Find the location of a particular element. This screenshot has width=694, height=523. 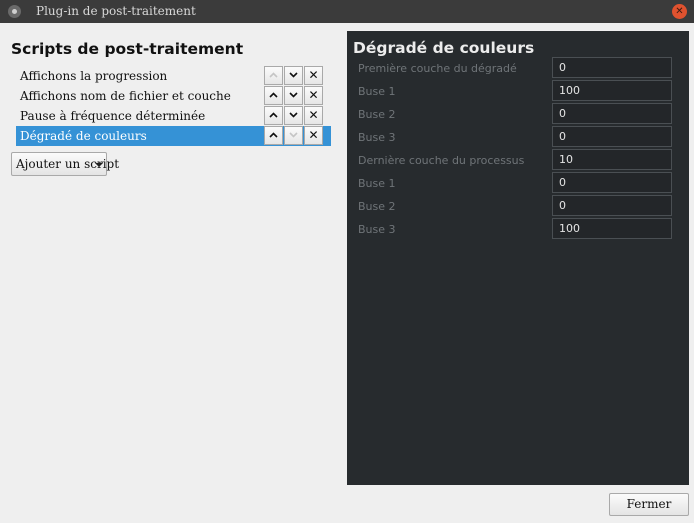

add-script-label: Ajouter un script is located at coordinates (68, 164).